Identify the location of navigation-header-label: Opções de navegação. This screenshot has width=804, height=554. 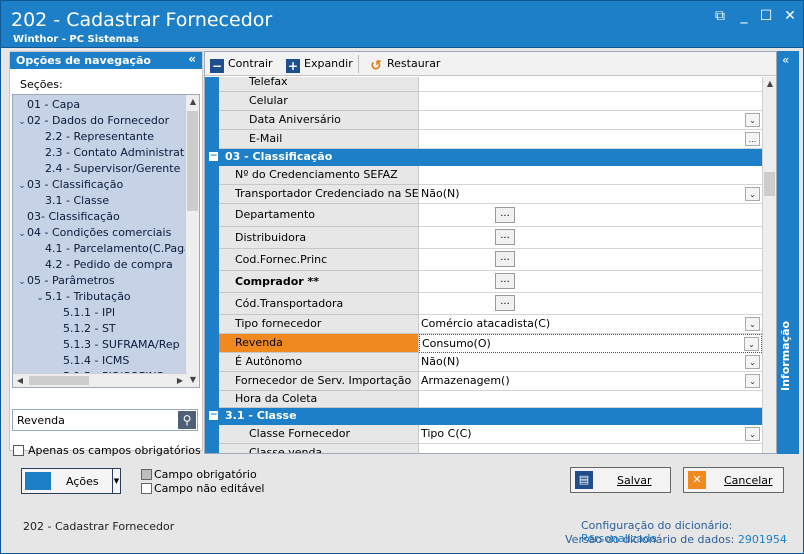
(83, 60).